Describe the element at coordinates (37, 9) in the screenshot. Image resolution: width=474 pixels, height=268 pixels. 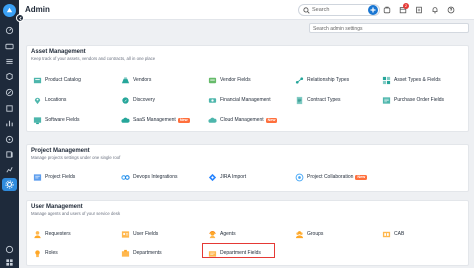
I see `page-title: Admin` at that location.